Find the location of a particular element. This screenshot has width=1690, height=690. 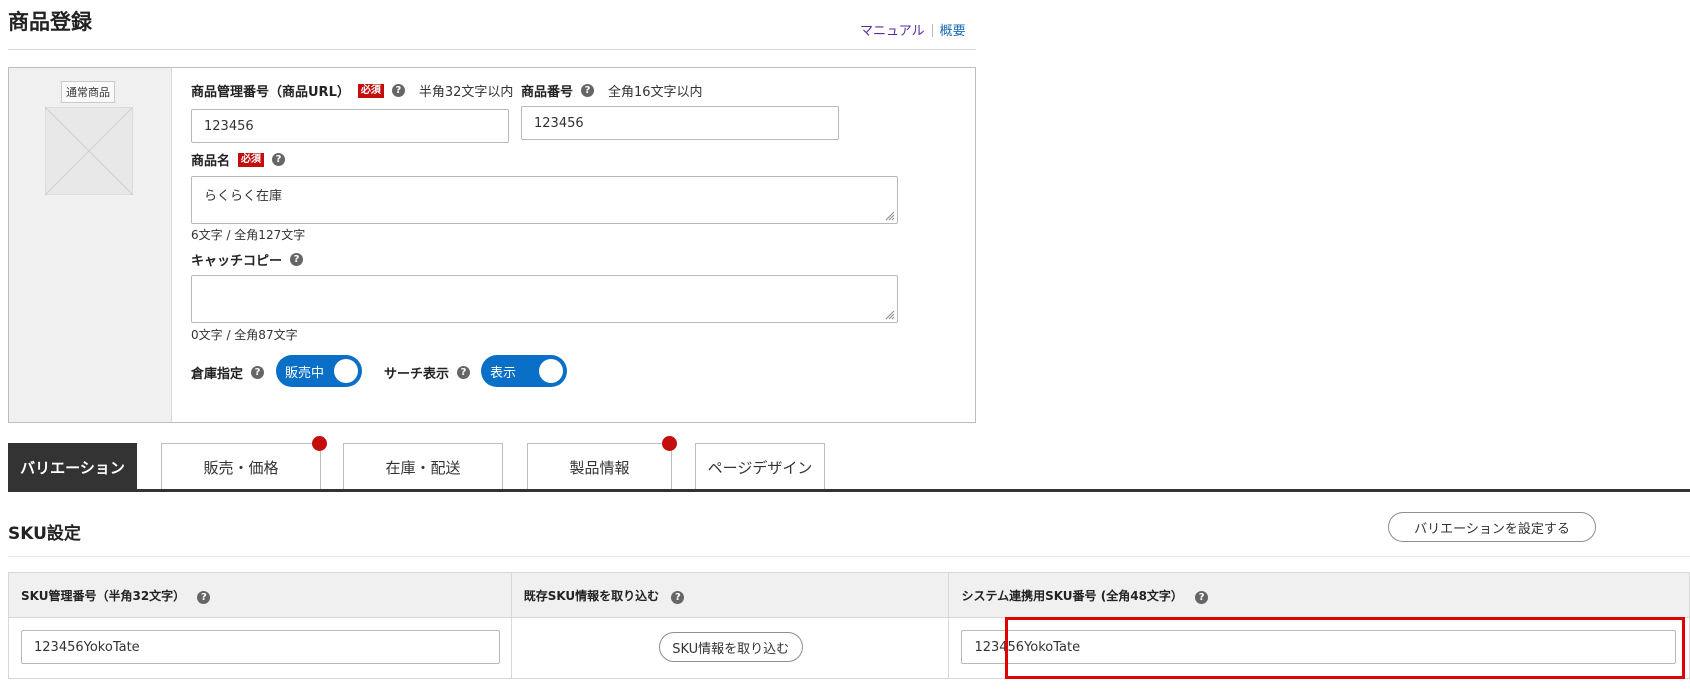

tabs-divider is located at coordinates (849, 490).